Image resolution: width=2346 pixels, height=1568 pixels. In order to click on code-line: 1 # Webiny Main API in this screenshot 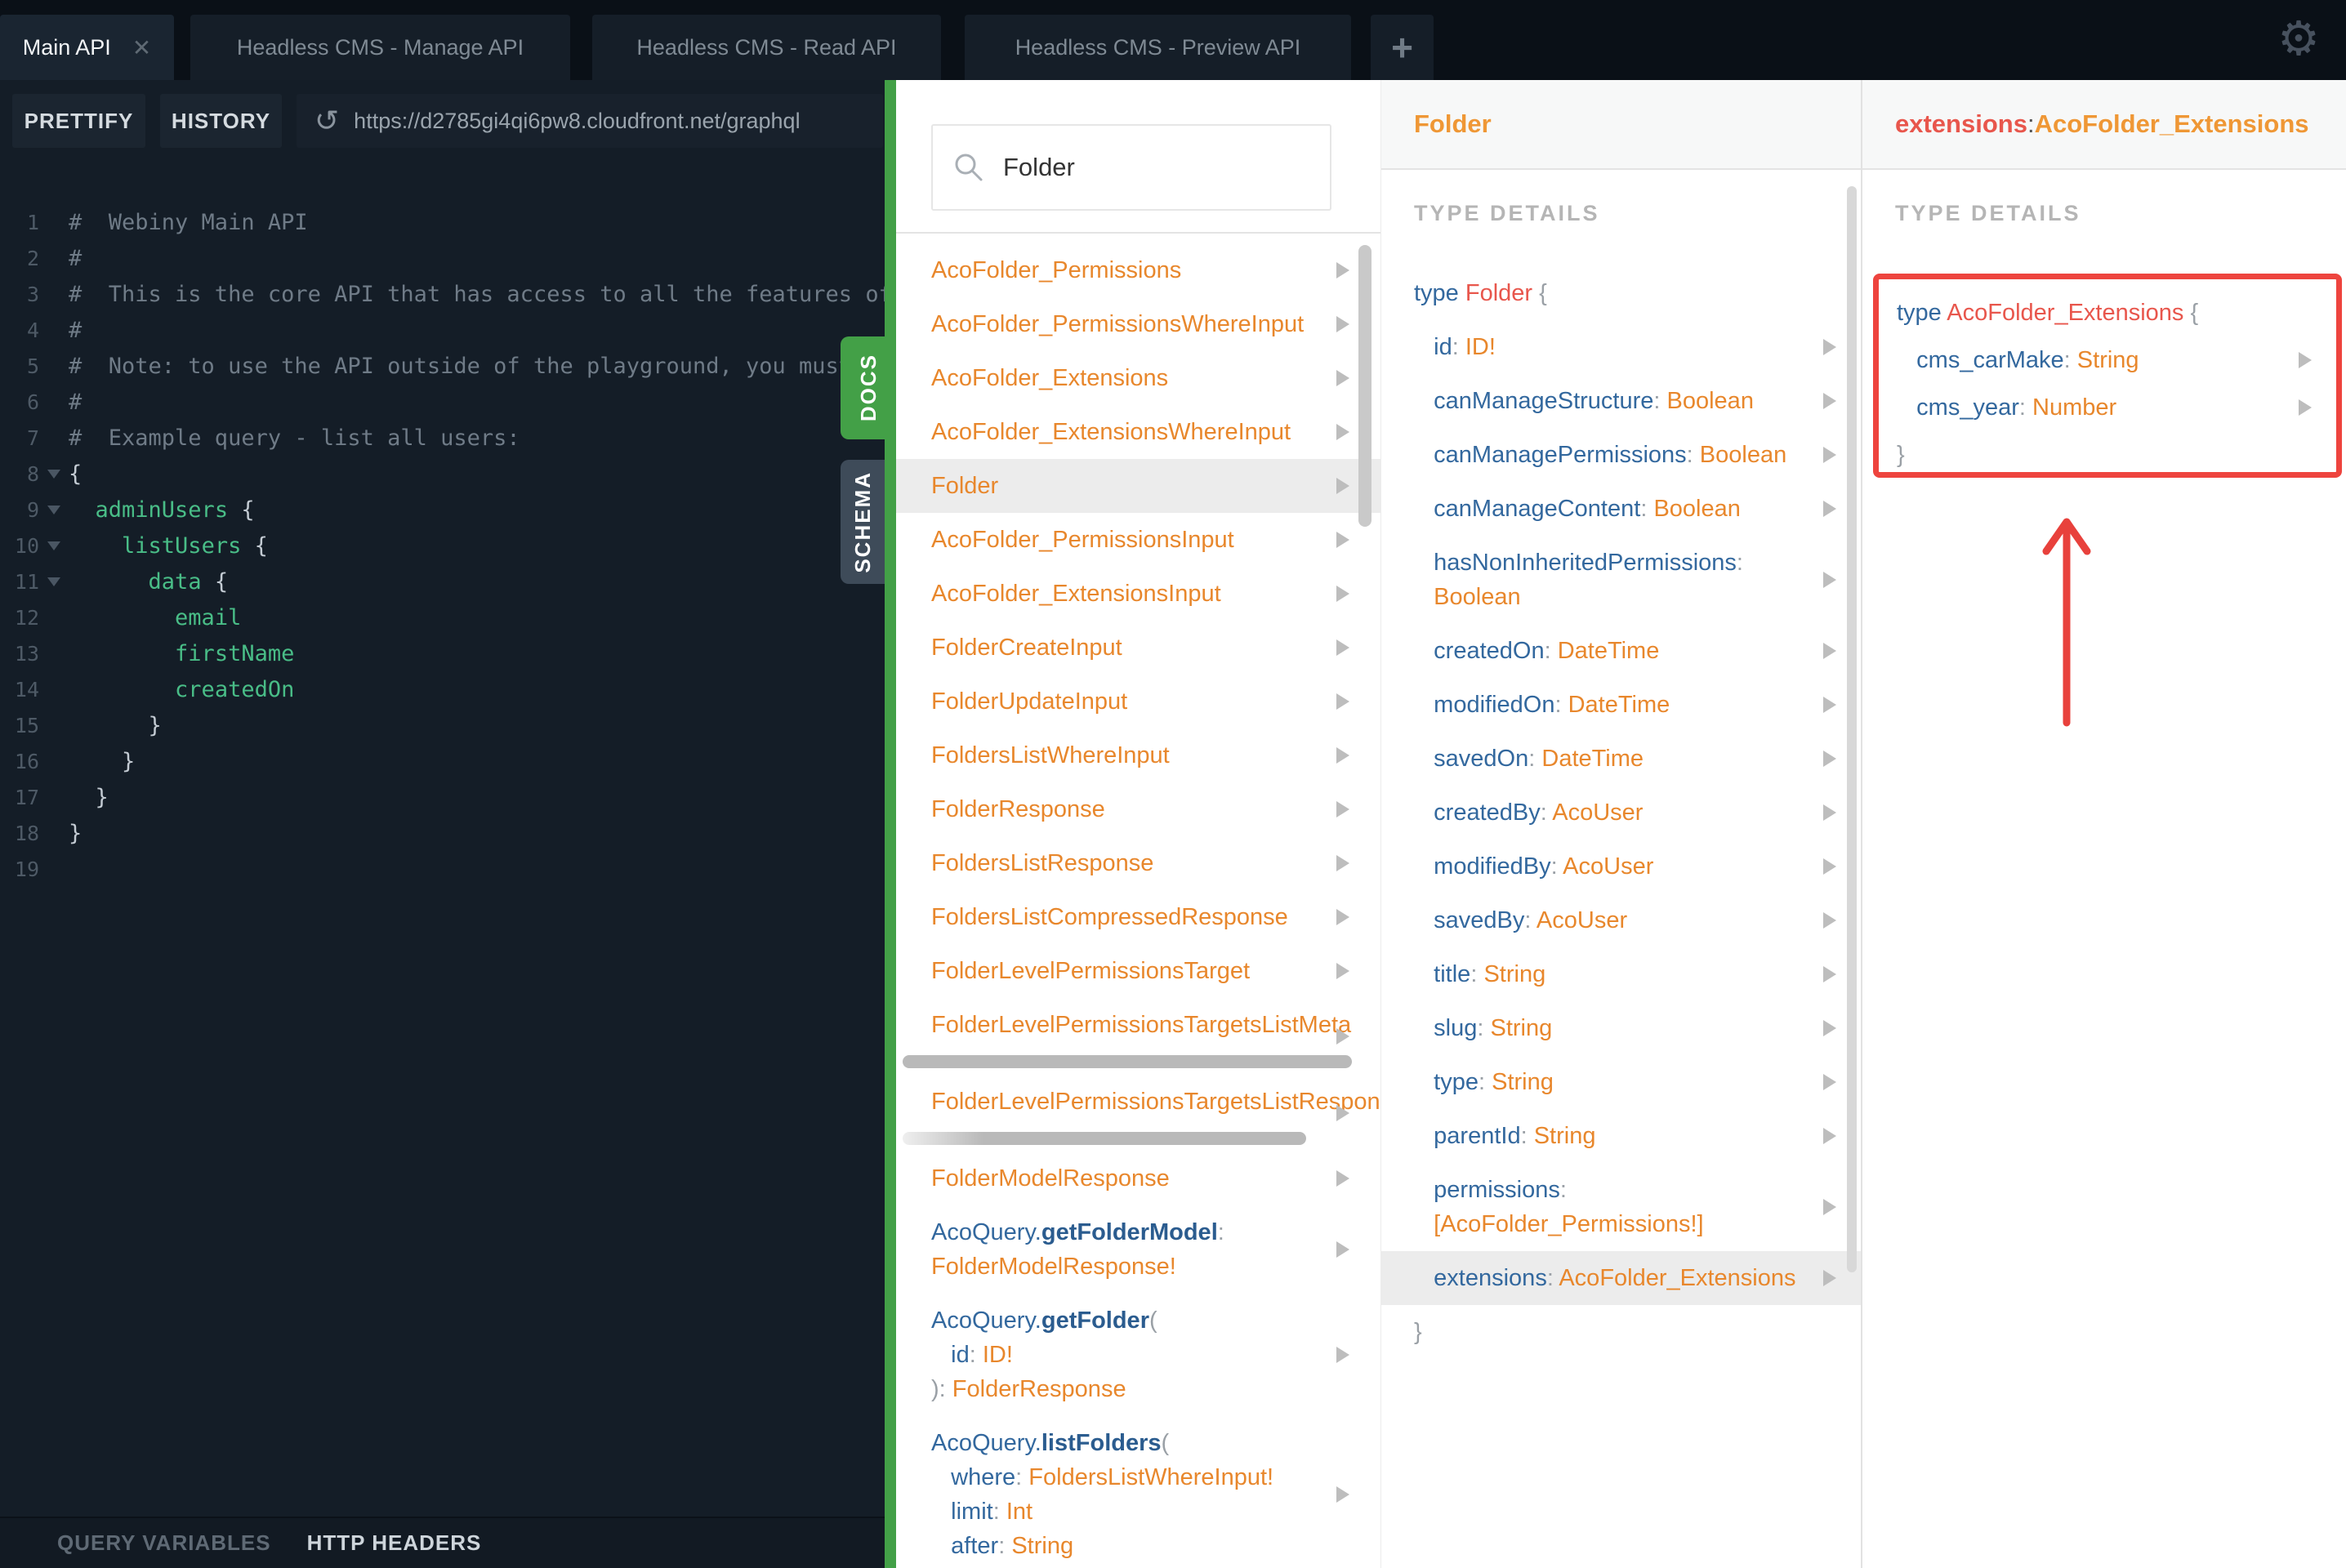, I will do `click(442, 222)`.